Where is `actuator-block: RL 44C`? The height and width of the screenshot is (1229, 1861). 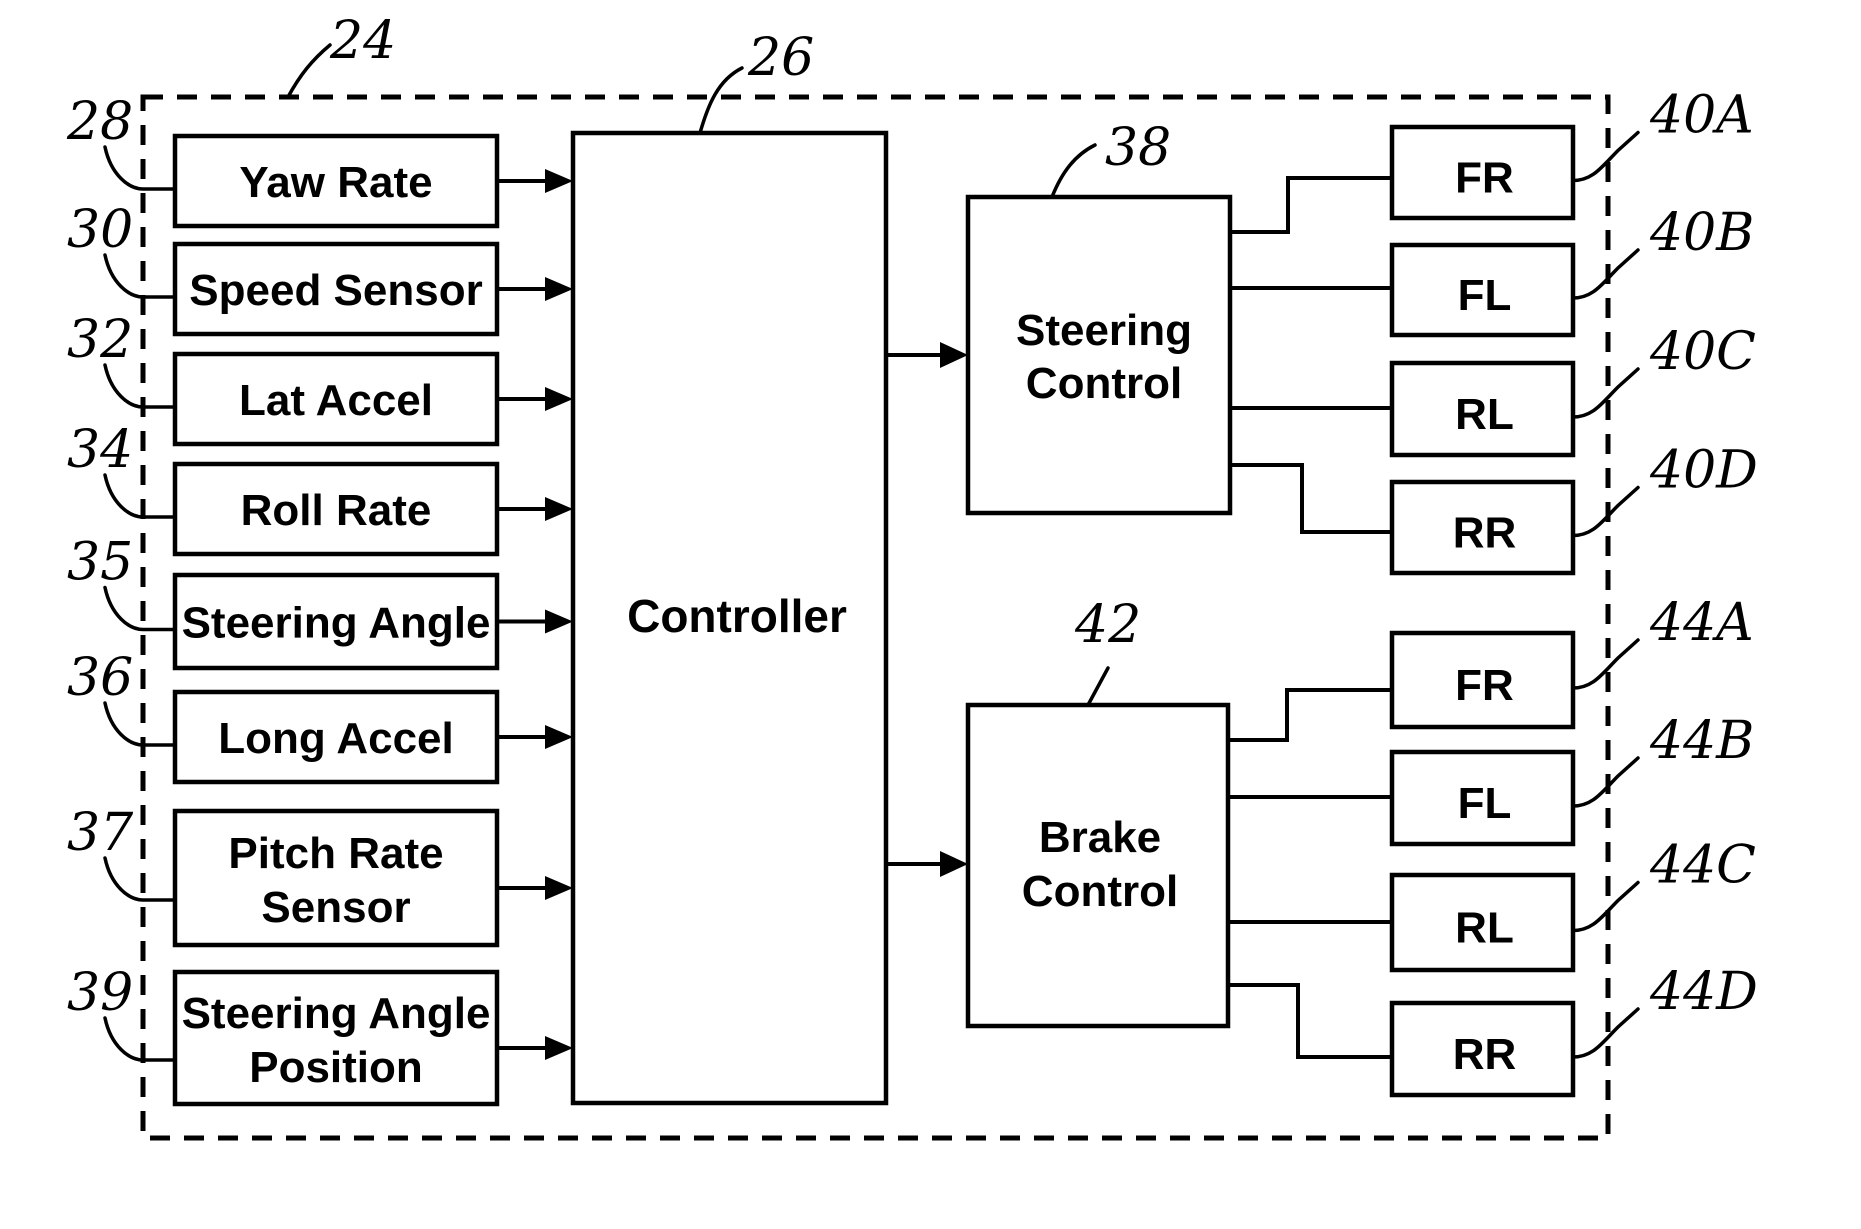 actuator-block: RL 44C is located at coordinates (1492, 904).